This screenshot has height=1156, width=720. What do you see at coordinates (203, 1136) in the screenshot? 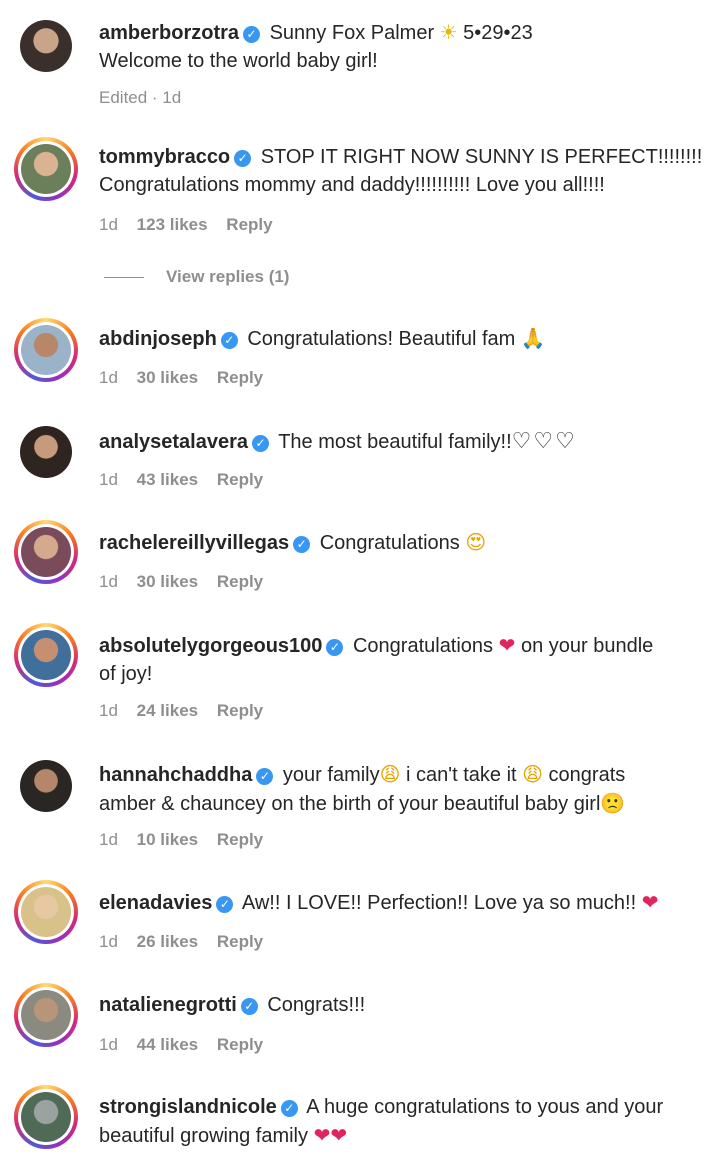
I see `comment-text-line2: beautiful growing family` at bounding box center [203, 1136].